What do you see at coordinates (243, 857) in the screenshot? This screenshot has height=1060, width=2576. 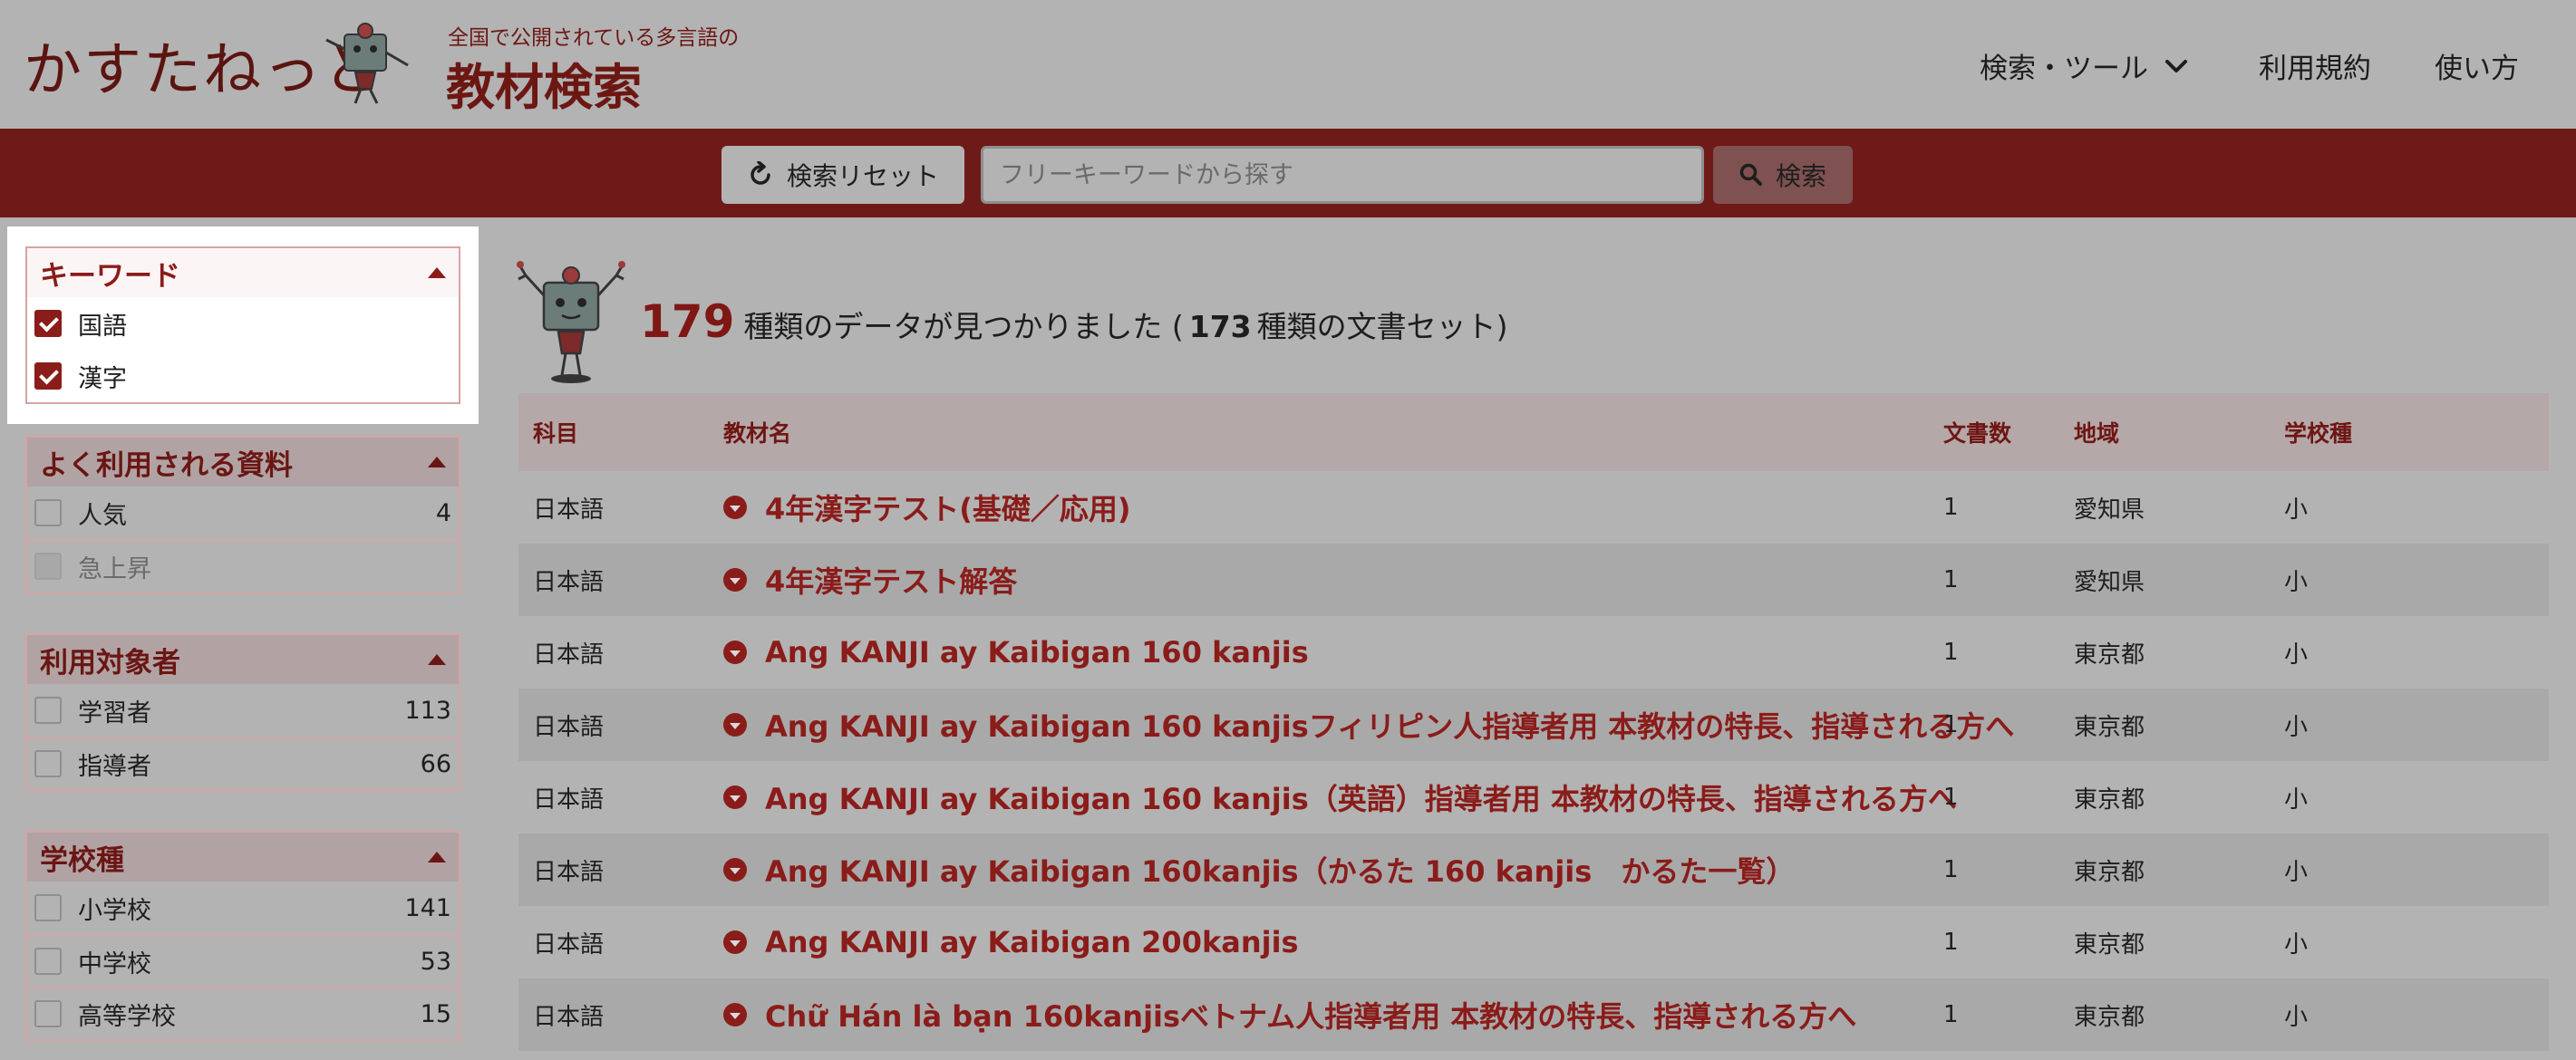 I see `facet-school-type-header: 学校種` at bounding box center [243, 857].